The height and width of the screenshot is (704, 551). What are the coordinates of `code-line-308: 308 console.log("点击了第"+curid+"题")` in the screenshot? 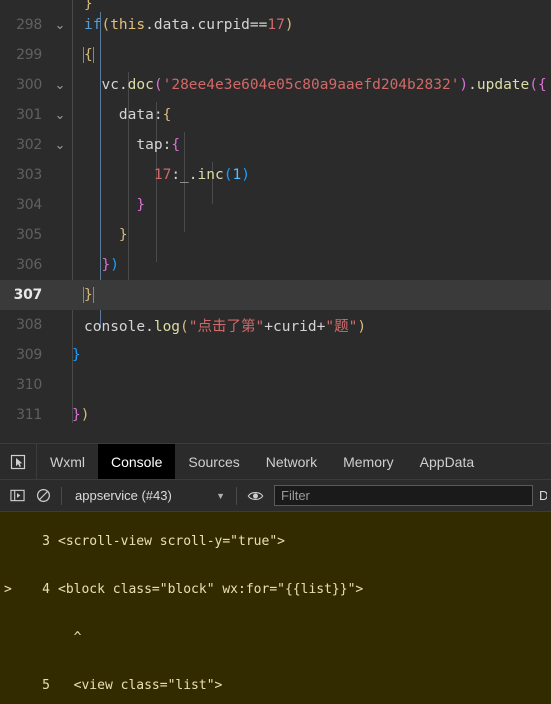 It's located at (275, 325).